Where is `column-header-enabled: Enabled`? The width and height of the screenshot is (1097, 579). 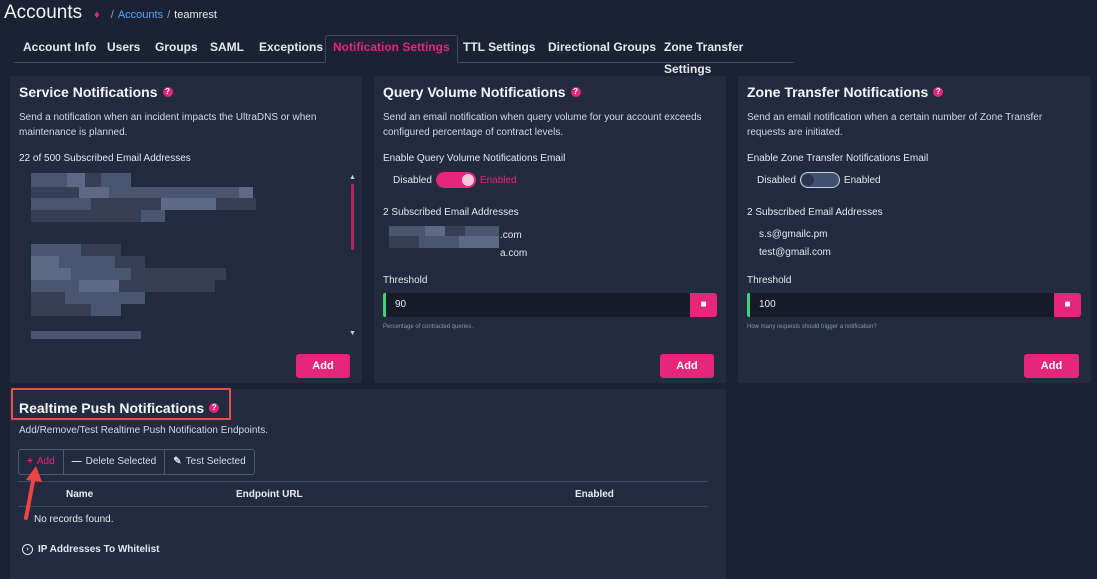 column-header-enabled: Enabled is located at coordinates (594, 494).